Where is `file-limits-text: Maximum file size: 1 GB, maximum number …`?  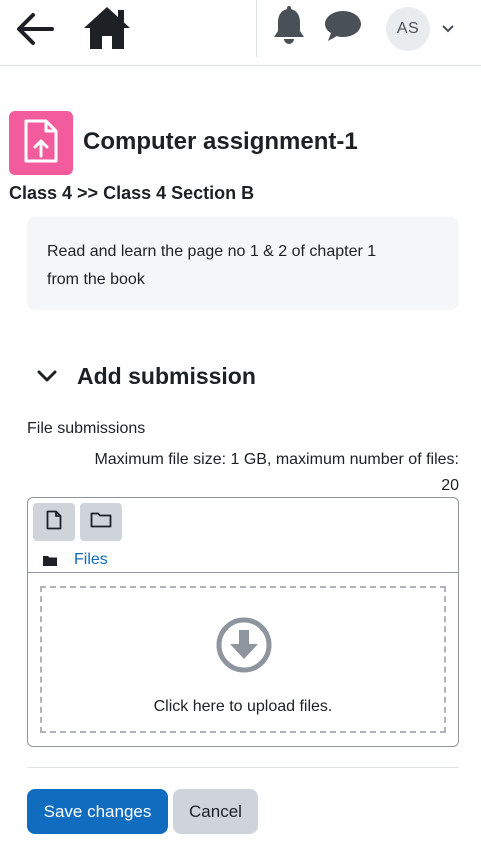 file-limits-text: Maximum file size: 1 GB, maximum number … is located at coordinates (243, 473).